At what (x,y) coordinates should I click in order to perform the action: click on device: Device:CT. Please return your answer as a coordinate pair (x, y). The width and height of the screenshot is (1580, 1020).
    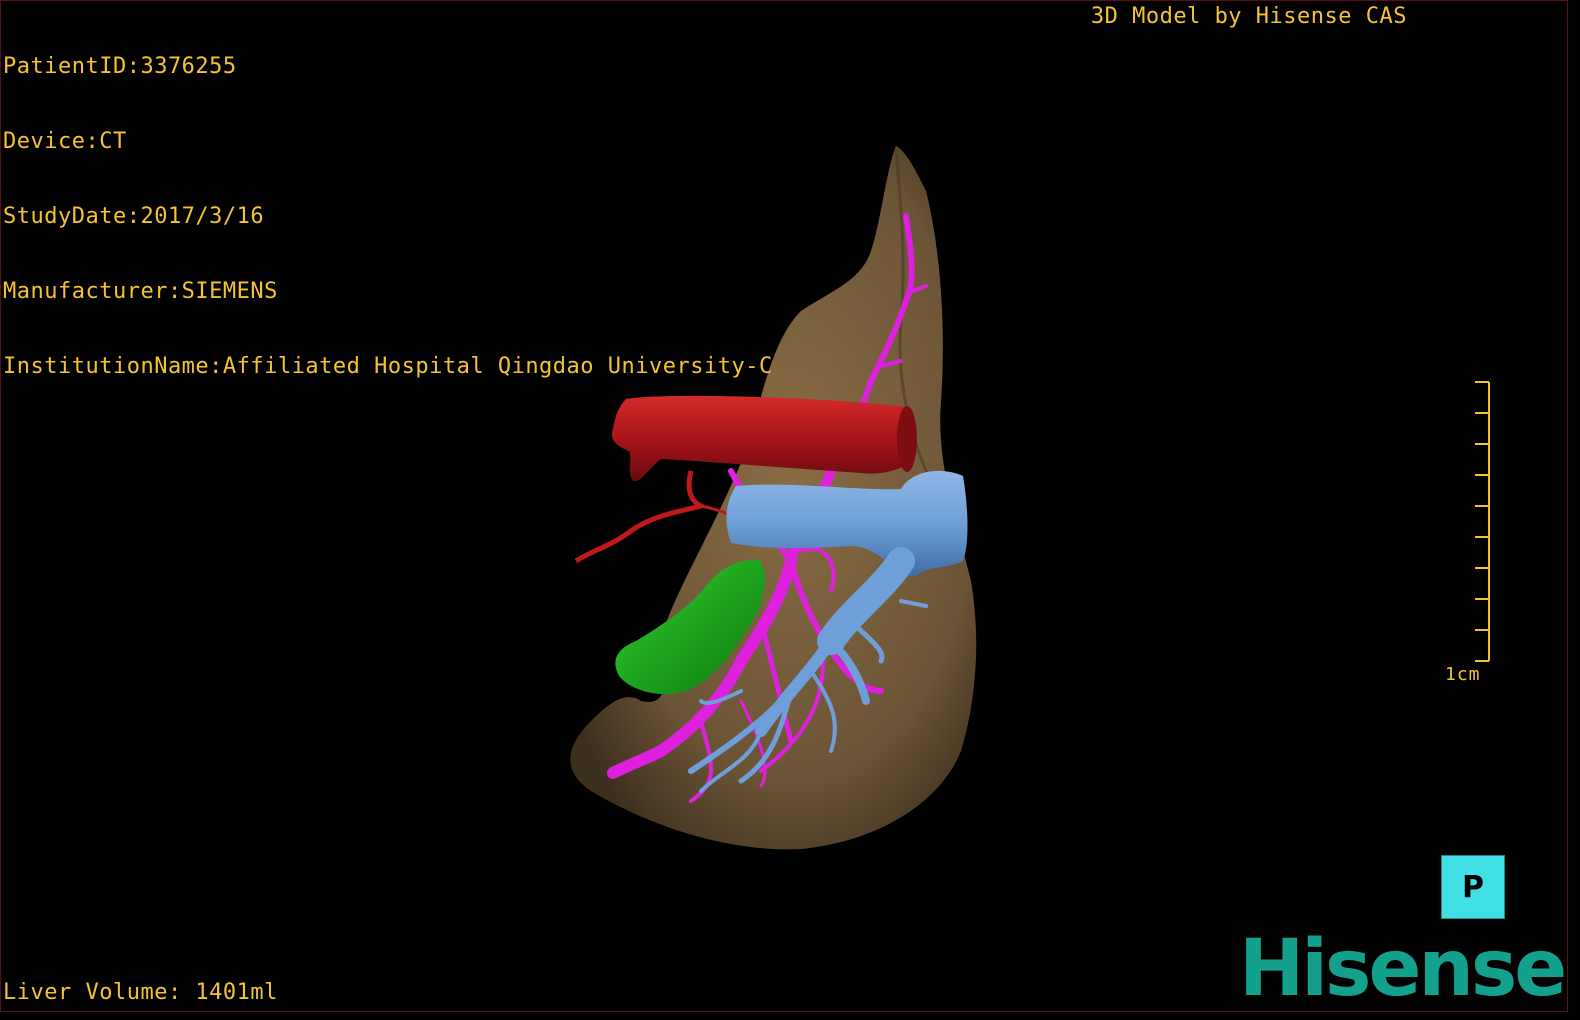
    Looking at the image, I should click on (65, 141).